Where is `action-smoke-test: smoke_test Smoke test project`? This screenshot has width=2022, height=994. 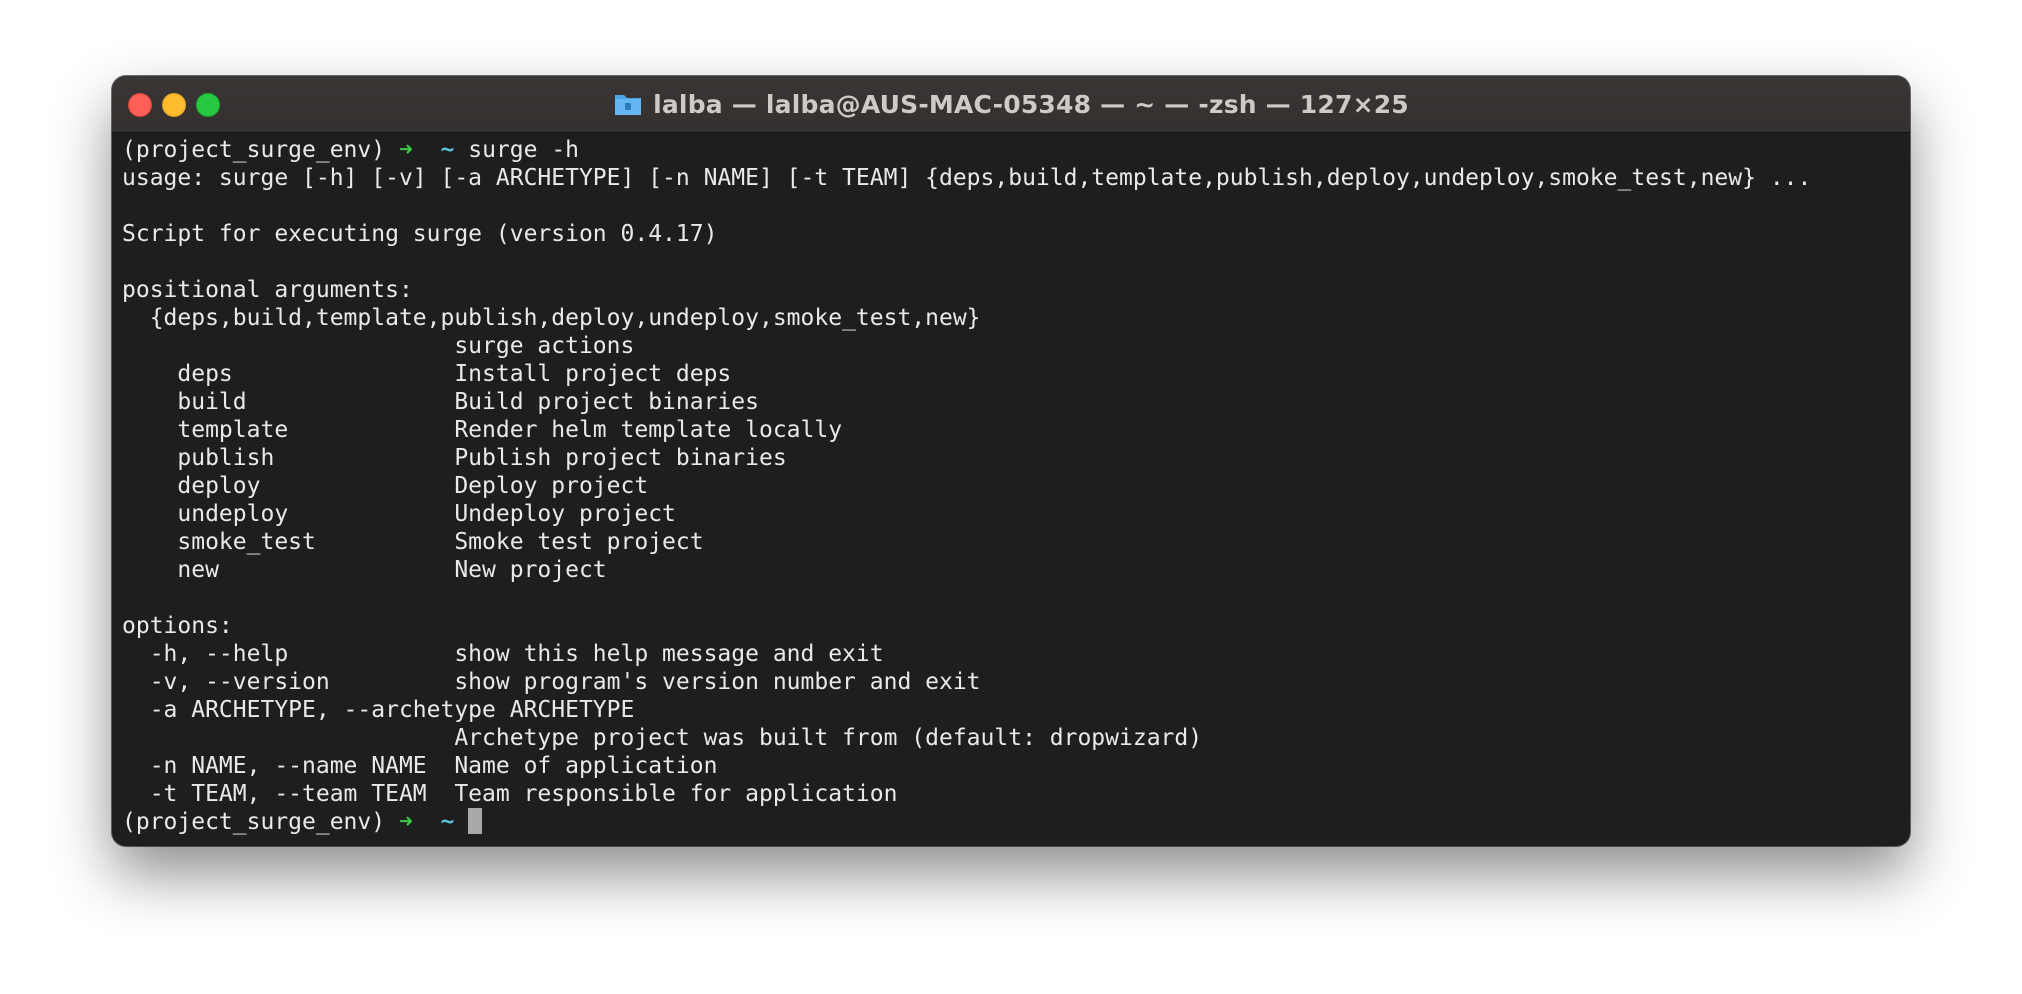
action-smoke-test: smoke_test Smoke test project is located at coordinates (413, 542).